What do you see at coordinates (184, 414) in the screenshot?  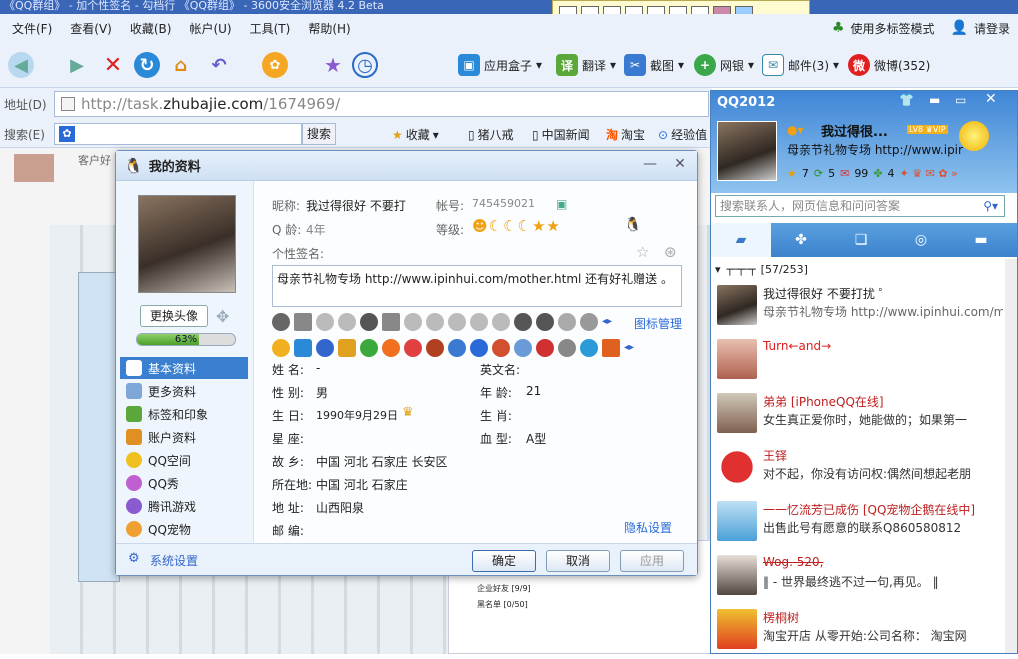 I see `nav-tags: 标签和印象` at bounding box center [184, 414].